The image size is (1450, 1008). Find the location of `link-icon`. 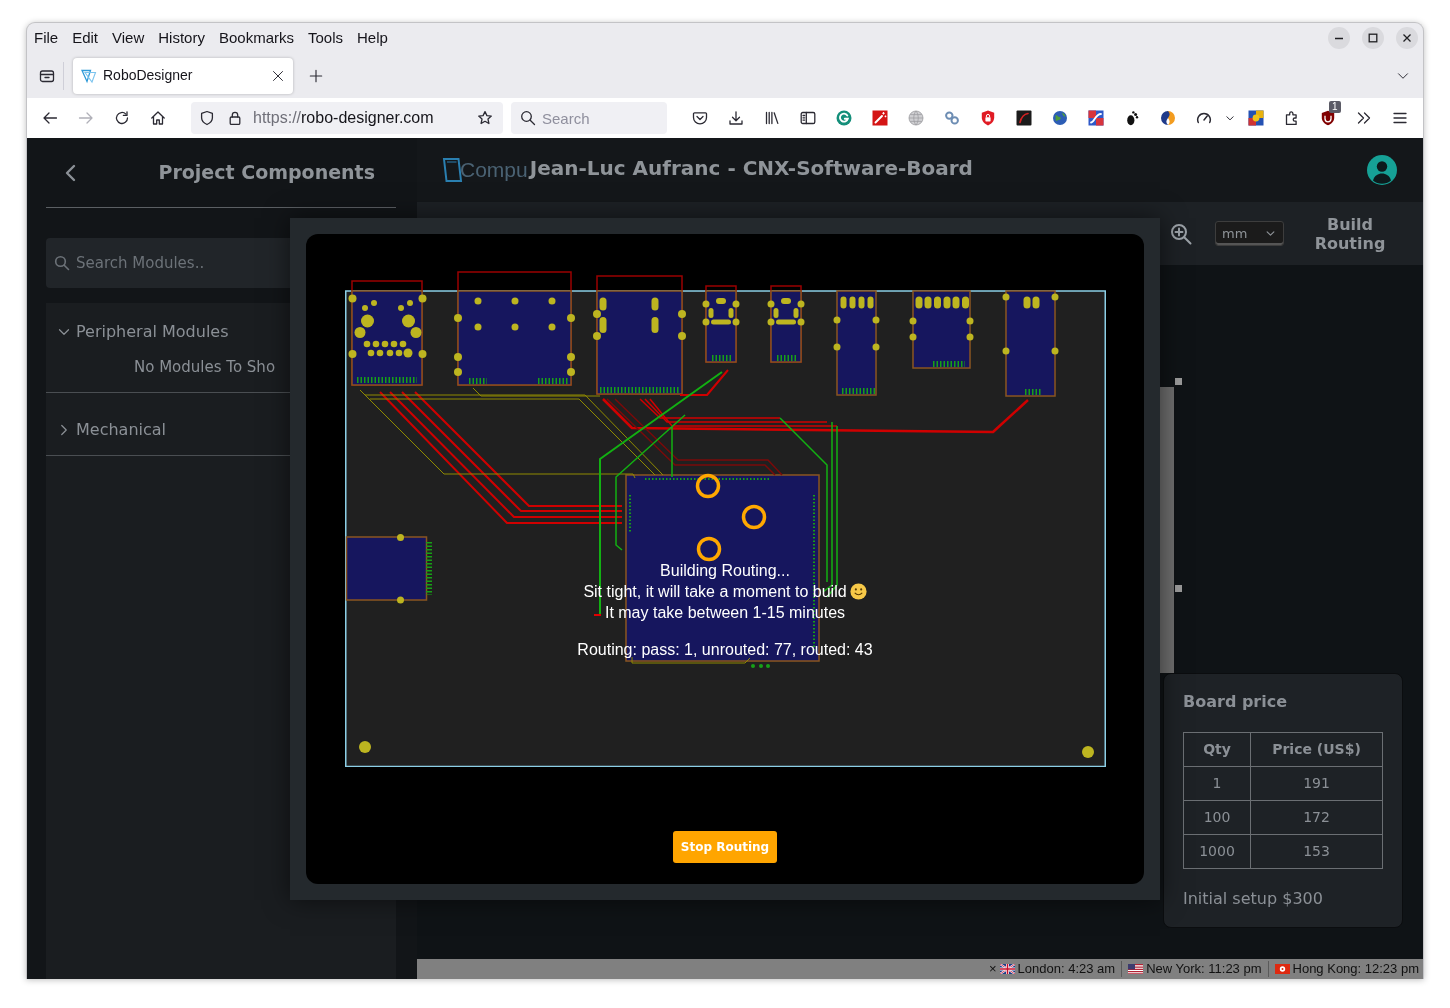

link-icon is located at coordinates (952, 118).